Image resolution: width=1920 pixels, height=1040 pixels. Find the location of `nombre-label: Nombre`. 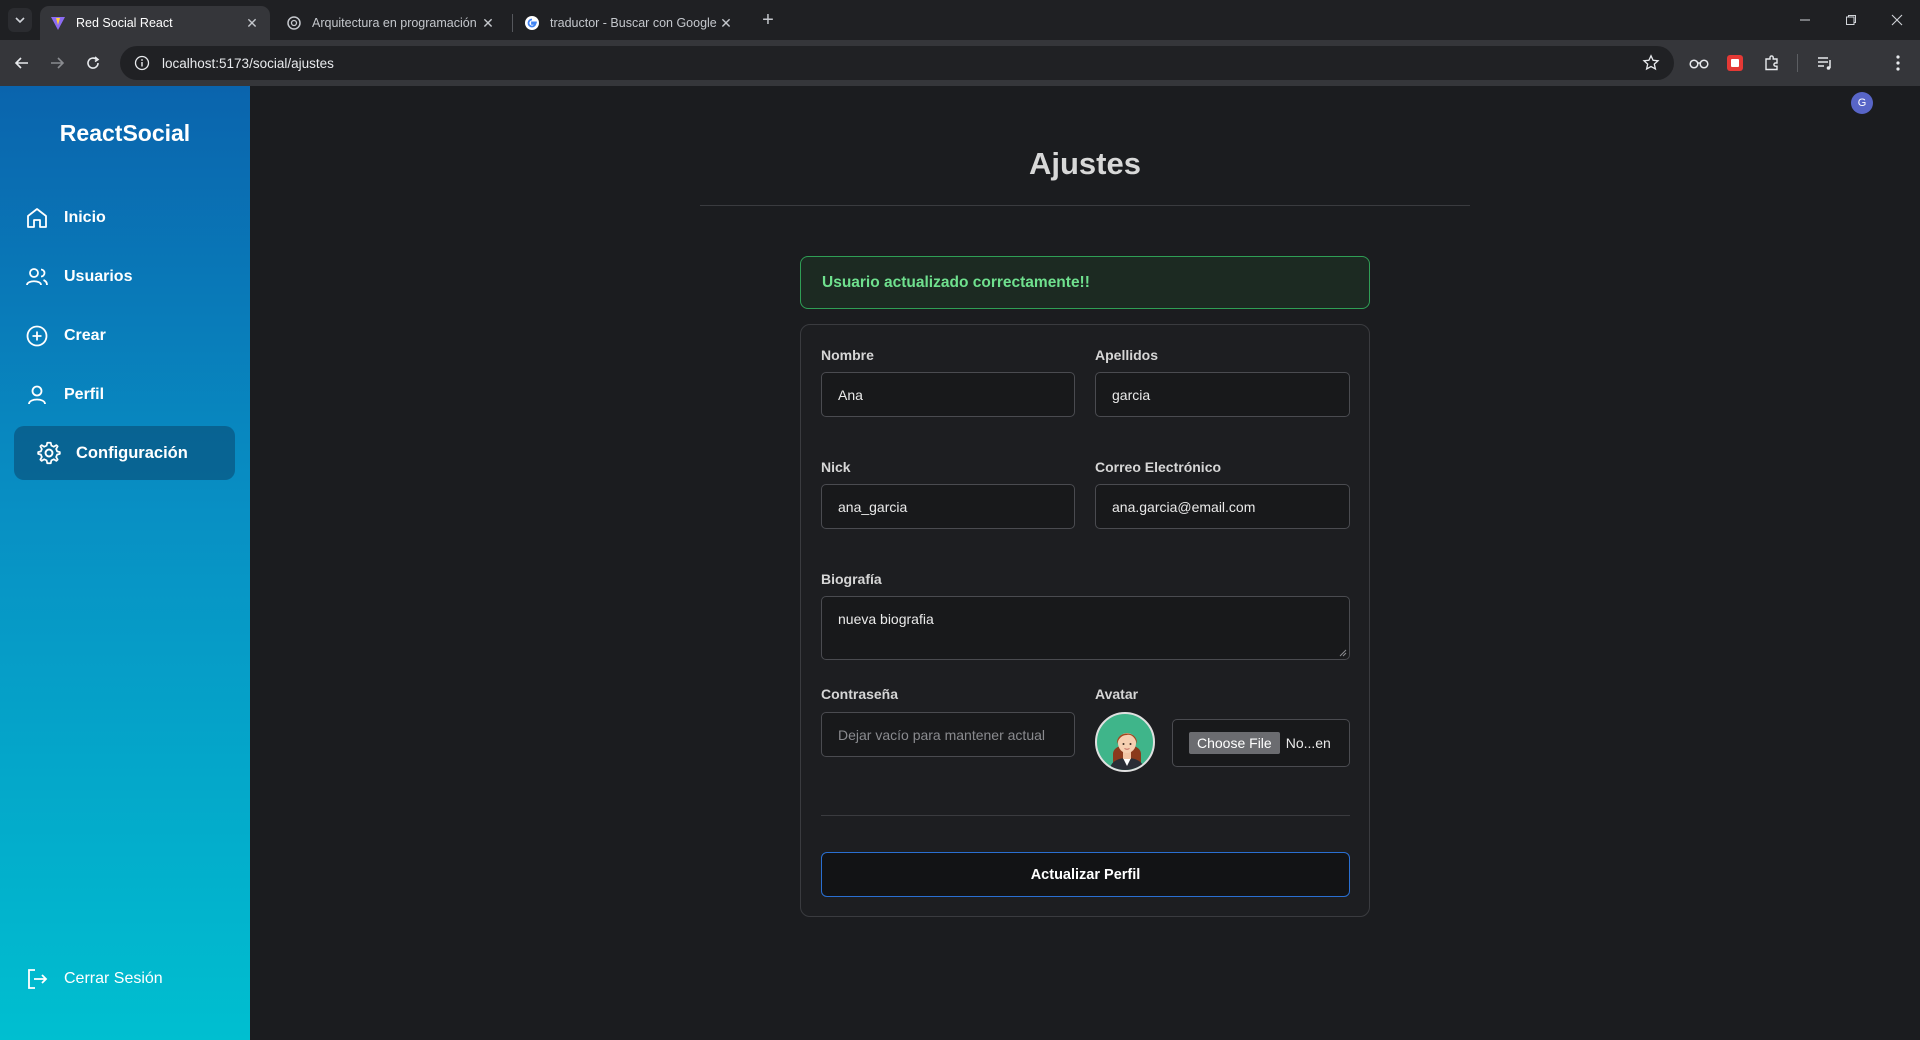

nombre-label: Nombre is located at coordinates (847, 355).